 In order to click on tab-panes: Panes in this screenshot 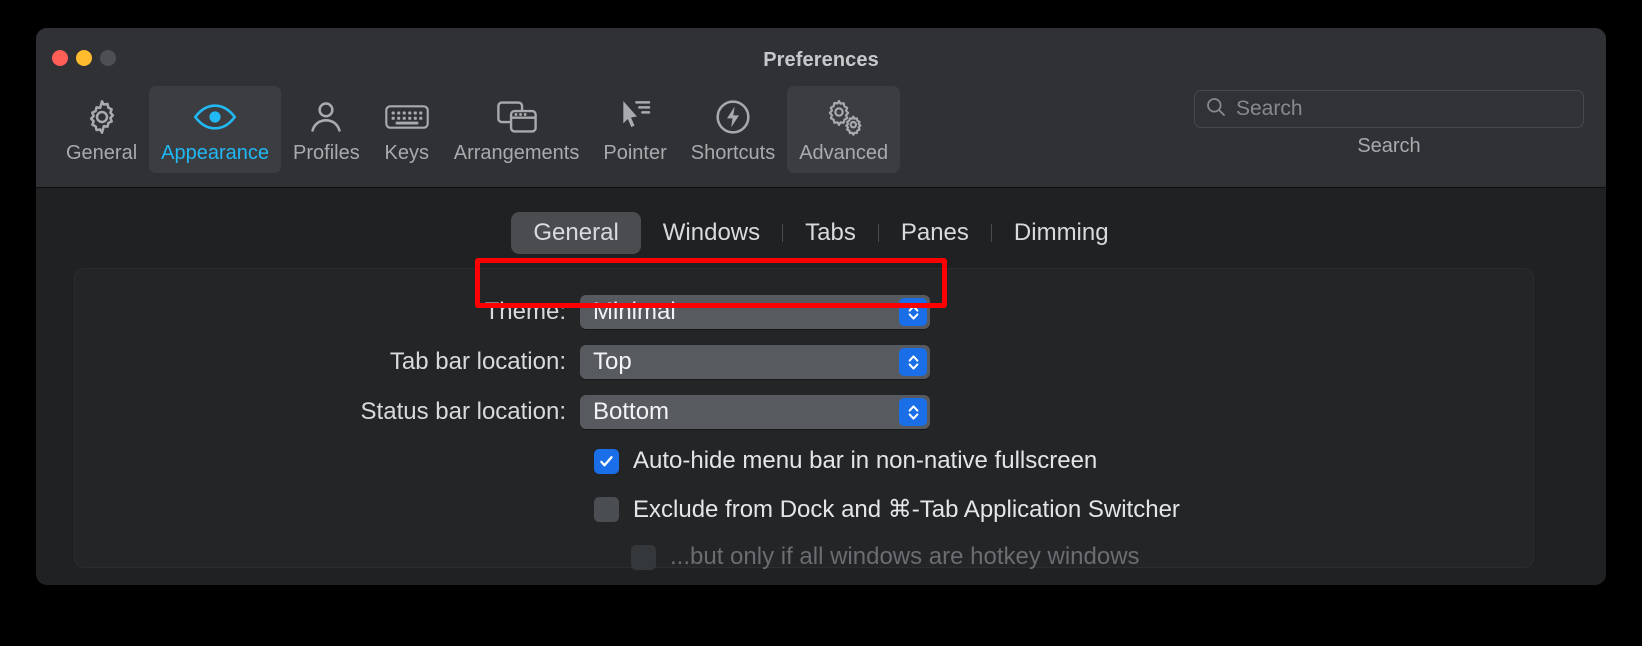, I will do `click(935, 233)`.